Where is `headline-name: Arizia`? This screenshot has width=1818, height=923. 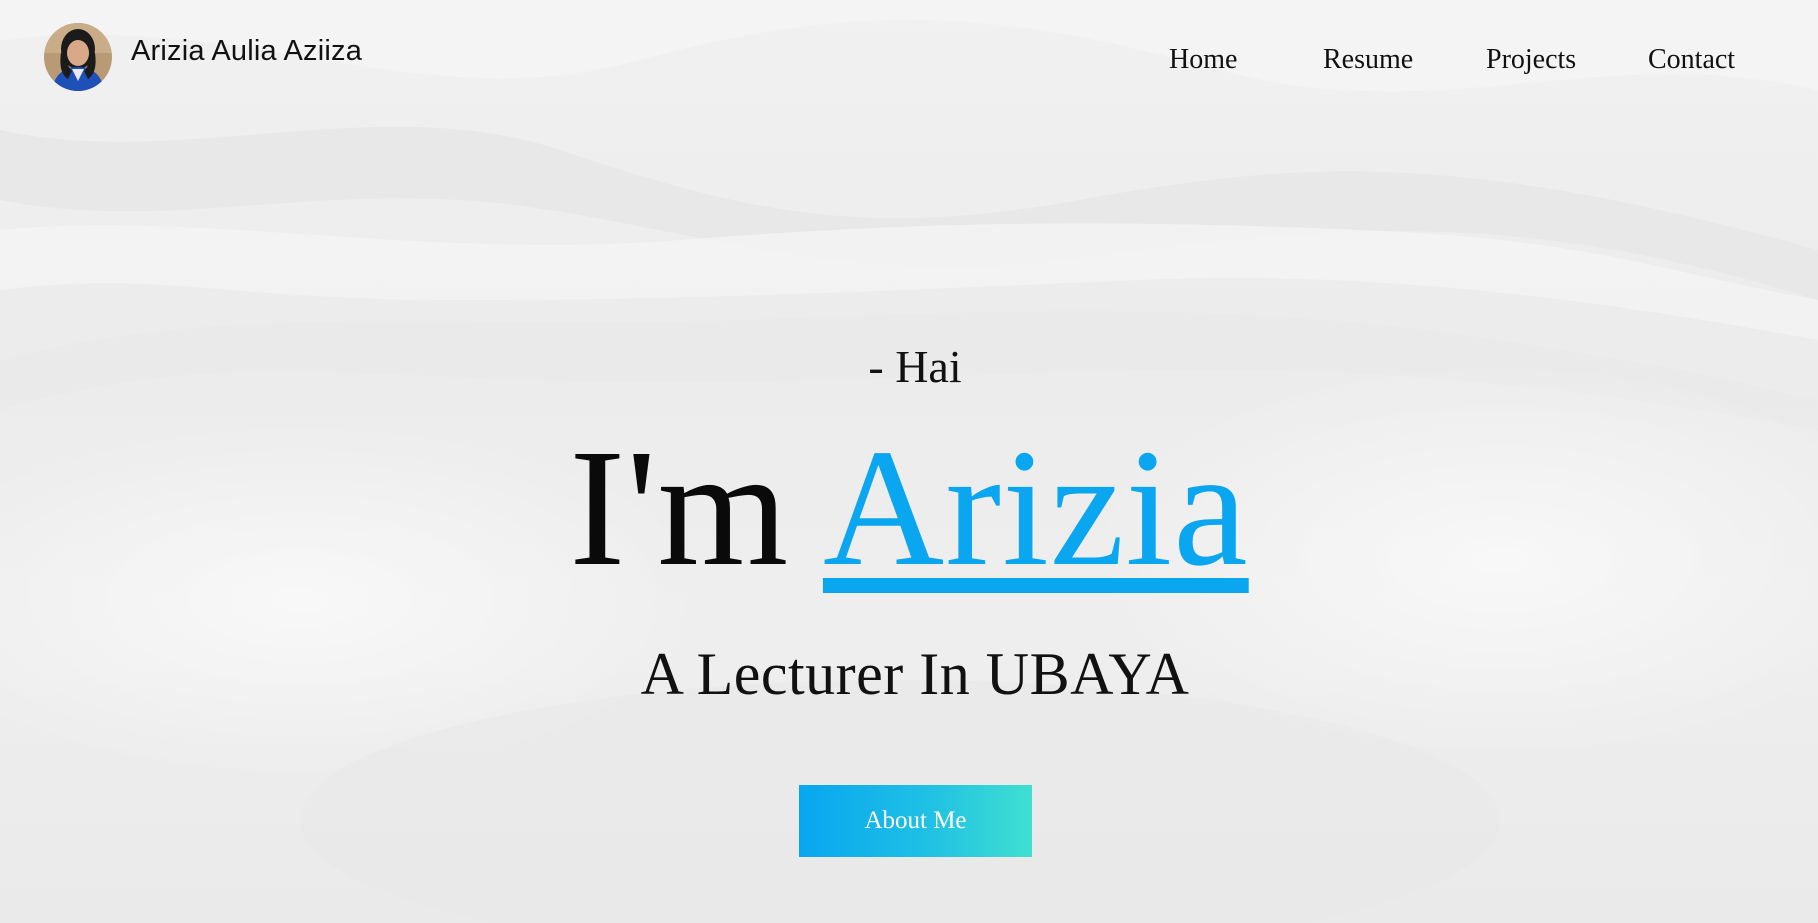
headline-name: Arizia is located at coordinates (1035, 508).